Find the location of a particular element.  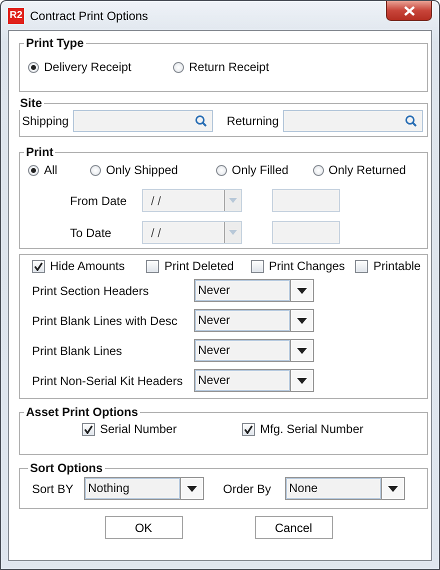

dialog-button: Cancel is located at coordinates (293, 527).